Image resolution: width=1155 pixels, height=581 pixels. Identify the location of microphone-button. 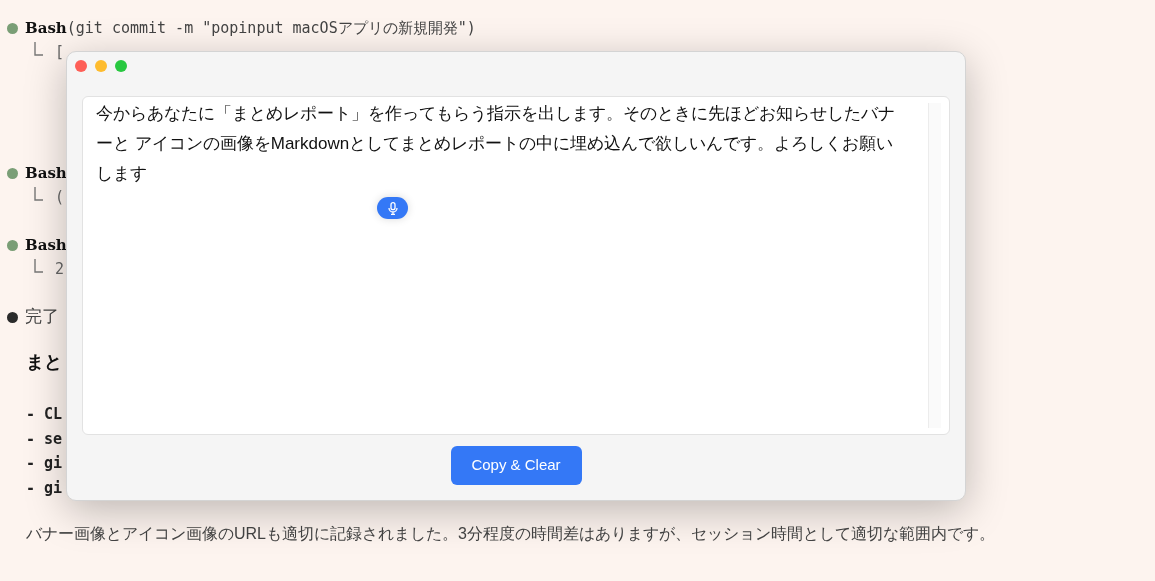
(392, 208).